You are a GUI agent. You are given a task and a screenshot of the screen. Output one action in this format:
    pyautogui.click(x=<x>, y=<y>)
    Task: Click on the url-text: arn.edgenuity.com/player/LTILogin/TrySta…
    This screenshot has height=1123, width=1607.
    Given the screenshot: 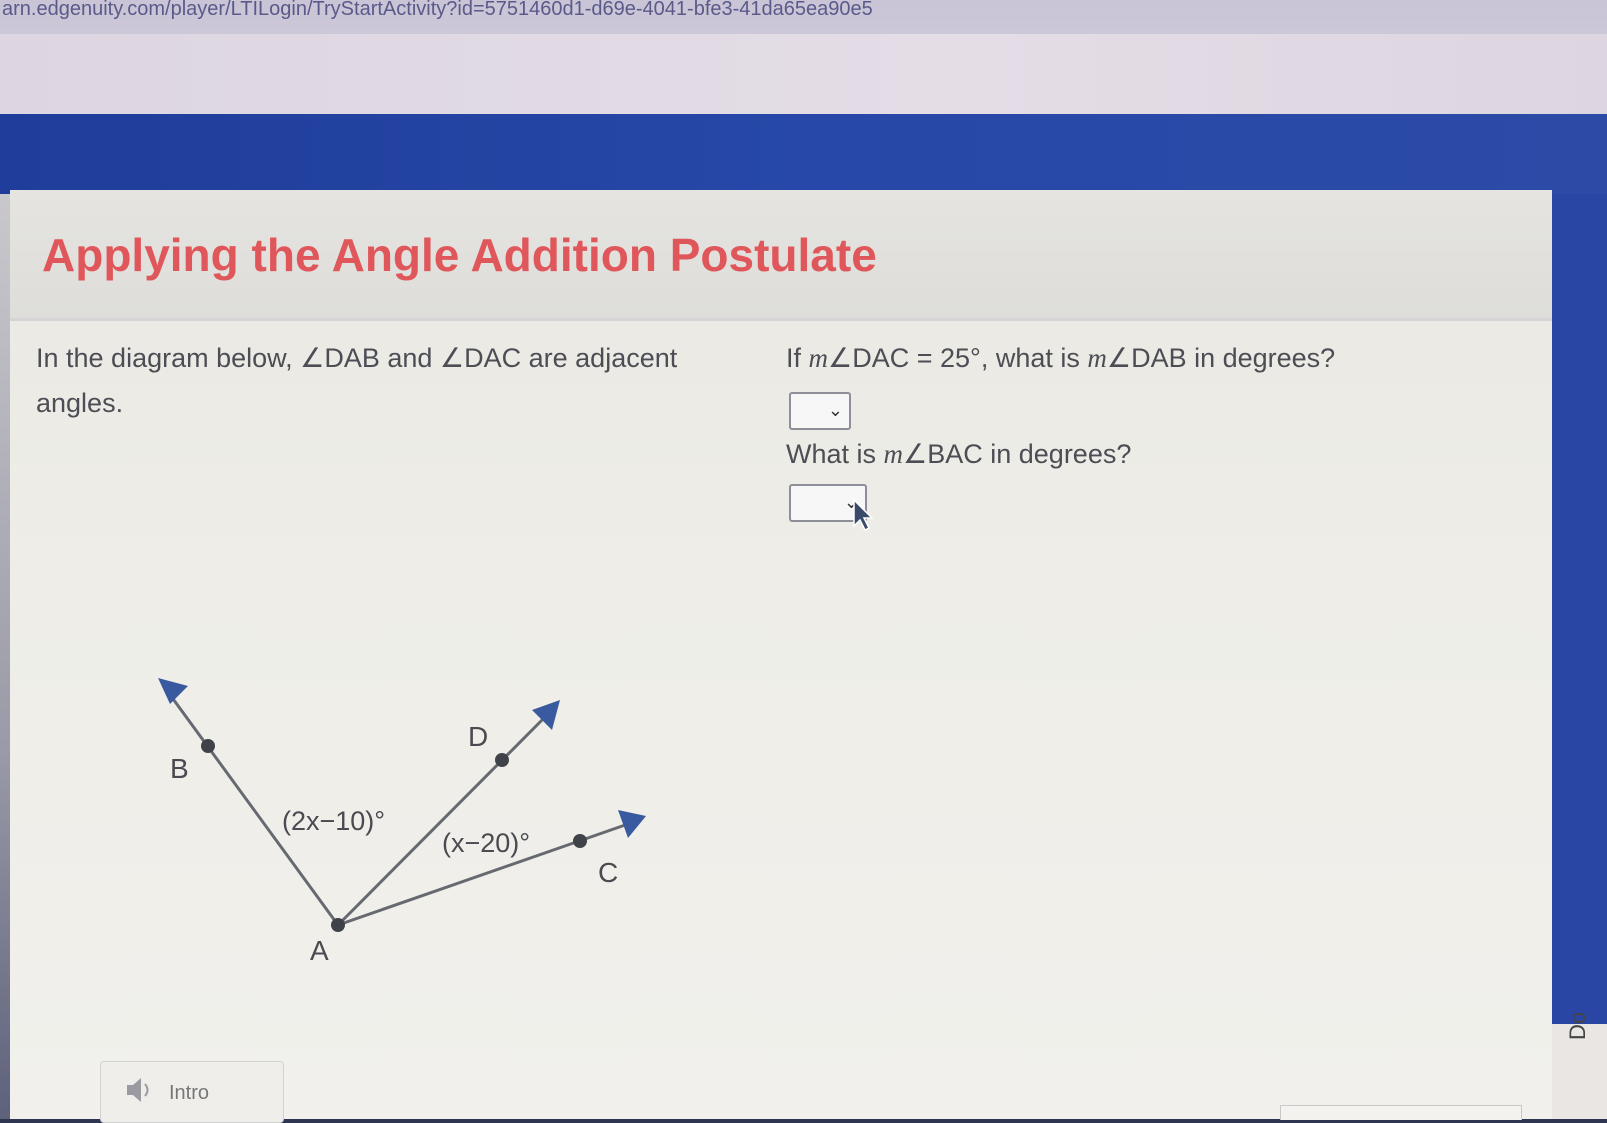 What is the action you would take?
    pyautogui.click(x=437, y=10)
    